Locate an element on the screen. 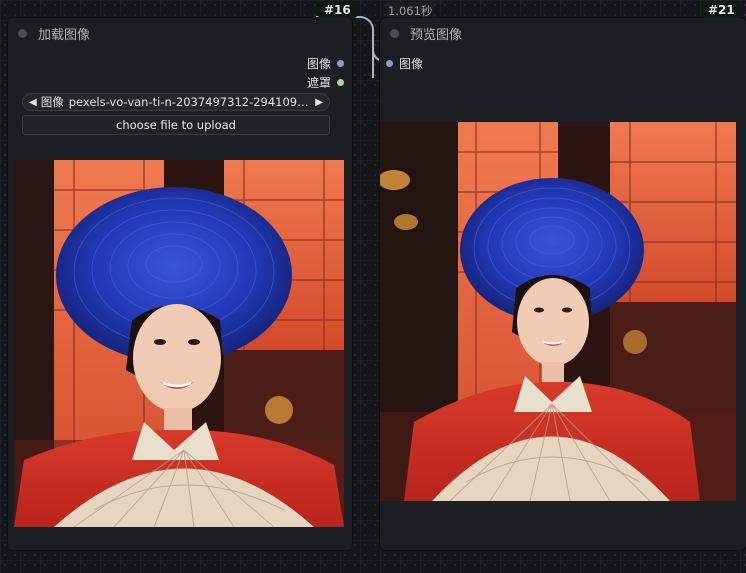 The height and width of the screenshot is (573, 746). node-title: 预览图像 is located at coordinates (436, 35).